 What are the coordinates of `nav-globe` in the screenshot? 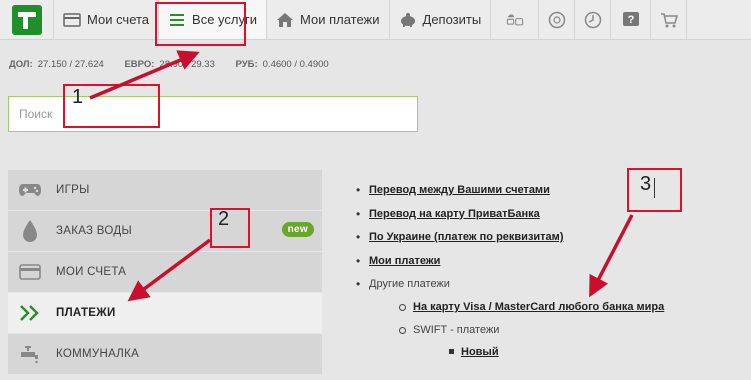 It's located at (557, 19).